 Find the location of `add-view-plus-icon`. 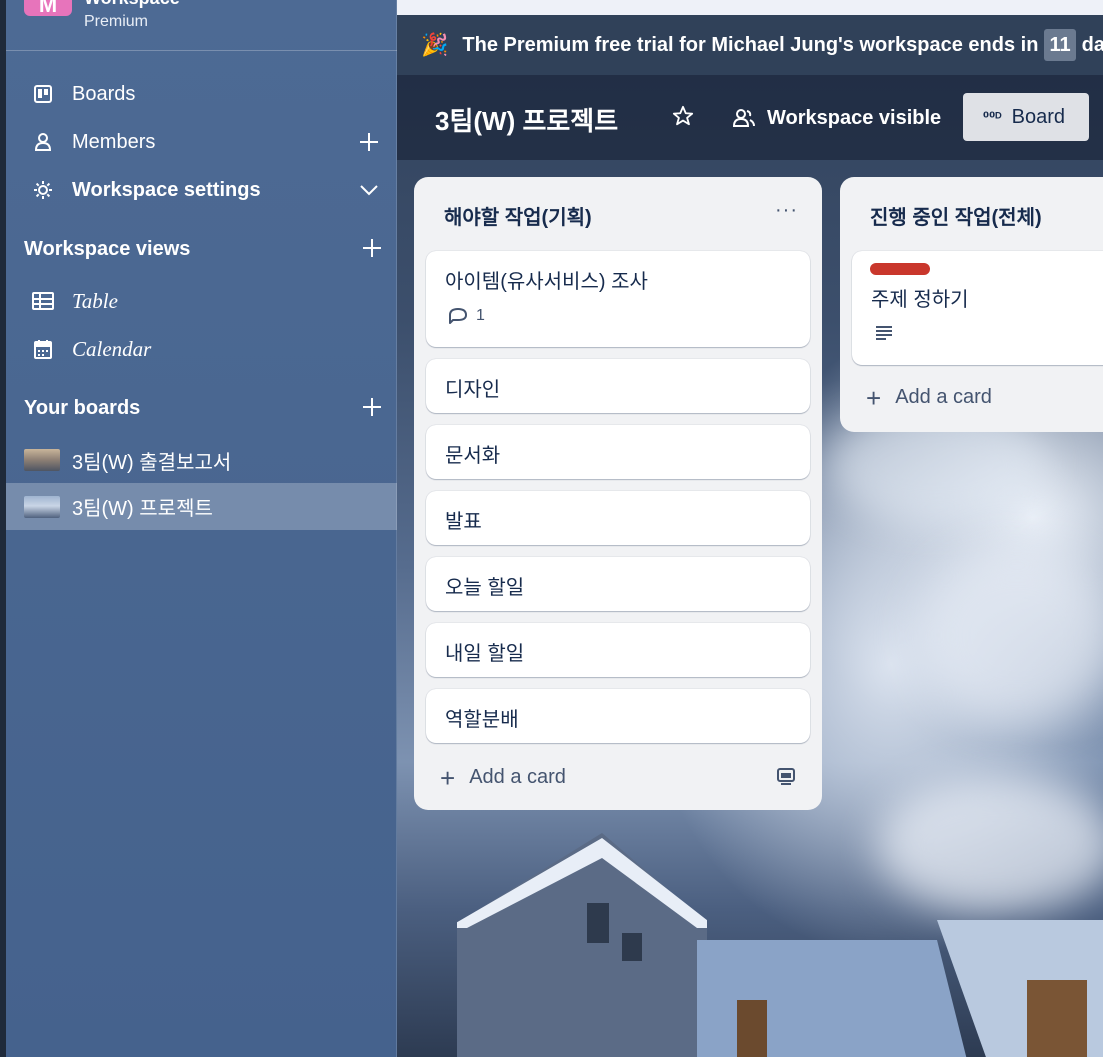

add-view-plus-icon is located at coordinates (374, 250).